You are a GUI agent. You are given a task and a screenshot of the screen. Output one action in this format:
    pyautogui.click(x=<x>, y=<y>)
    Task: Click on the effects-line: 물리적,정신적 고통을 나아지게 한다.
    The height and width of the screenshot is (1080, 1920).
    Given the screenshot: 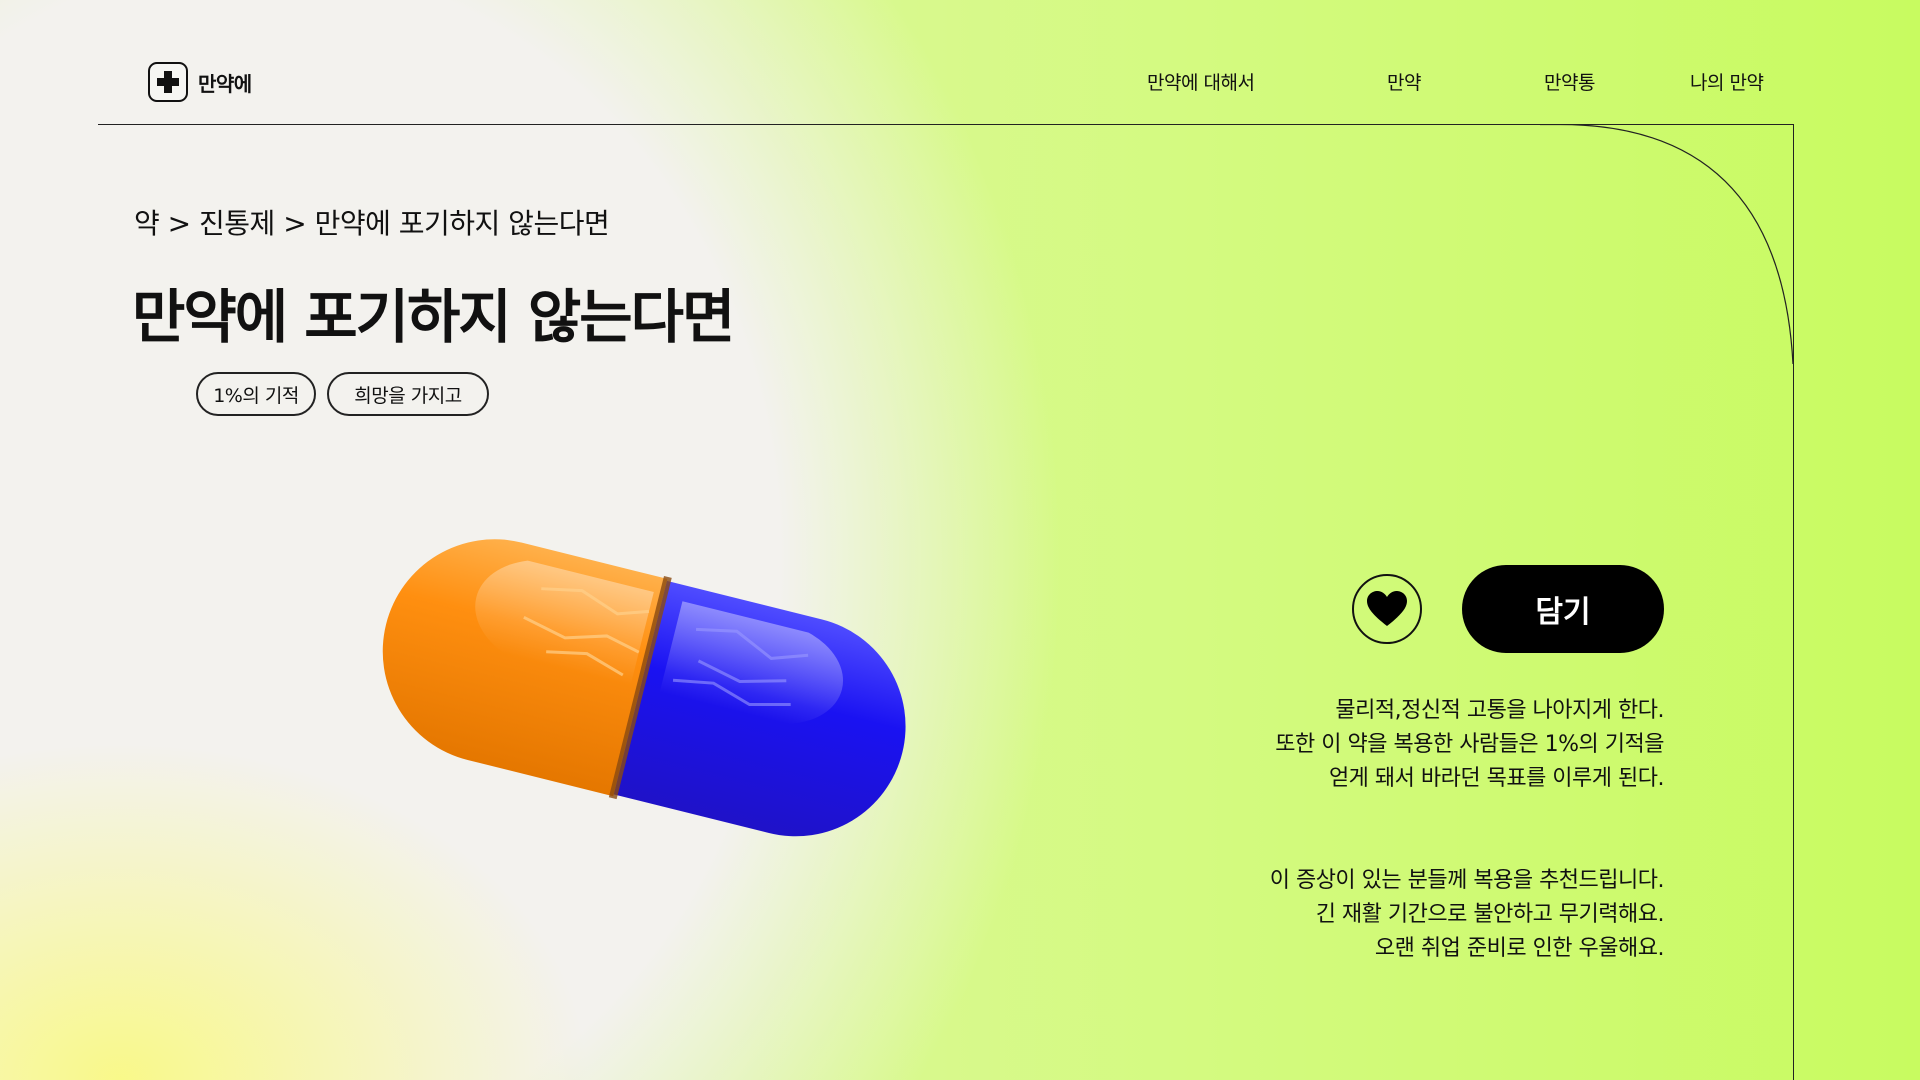 What is the action you would take?
    pyautogui.click(x=1499, y=710)
    